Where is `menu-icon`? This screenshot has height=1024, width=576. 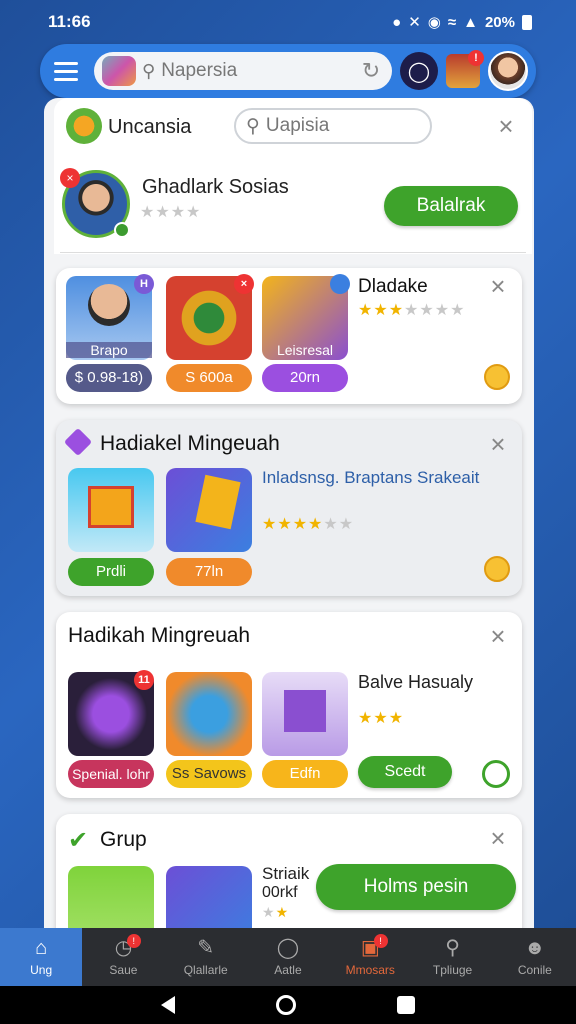
menu-icon is located at coordinates (70, 71).